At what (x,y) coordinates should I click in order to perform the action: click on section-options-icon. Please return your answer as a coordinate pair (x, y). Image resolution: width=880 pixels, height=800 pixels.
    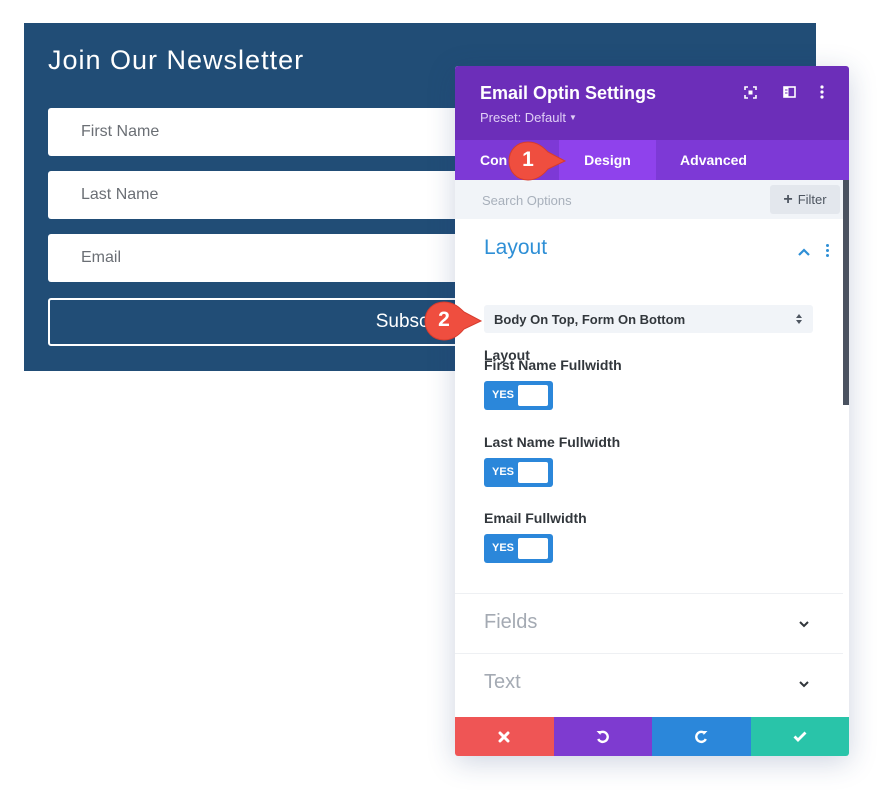
    Looking at the image, I should click on (827, 251).